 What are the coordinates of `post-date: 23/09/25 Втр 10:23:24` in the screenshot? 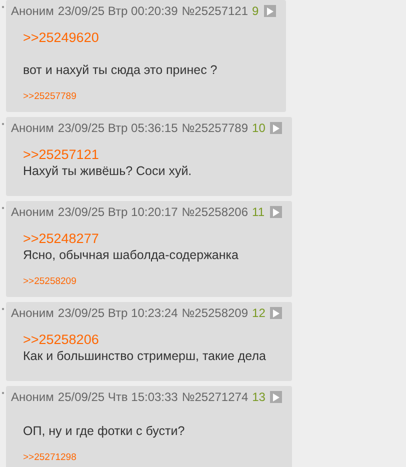 It's located at (118, 313).